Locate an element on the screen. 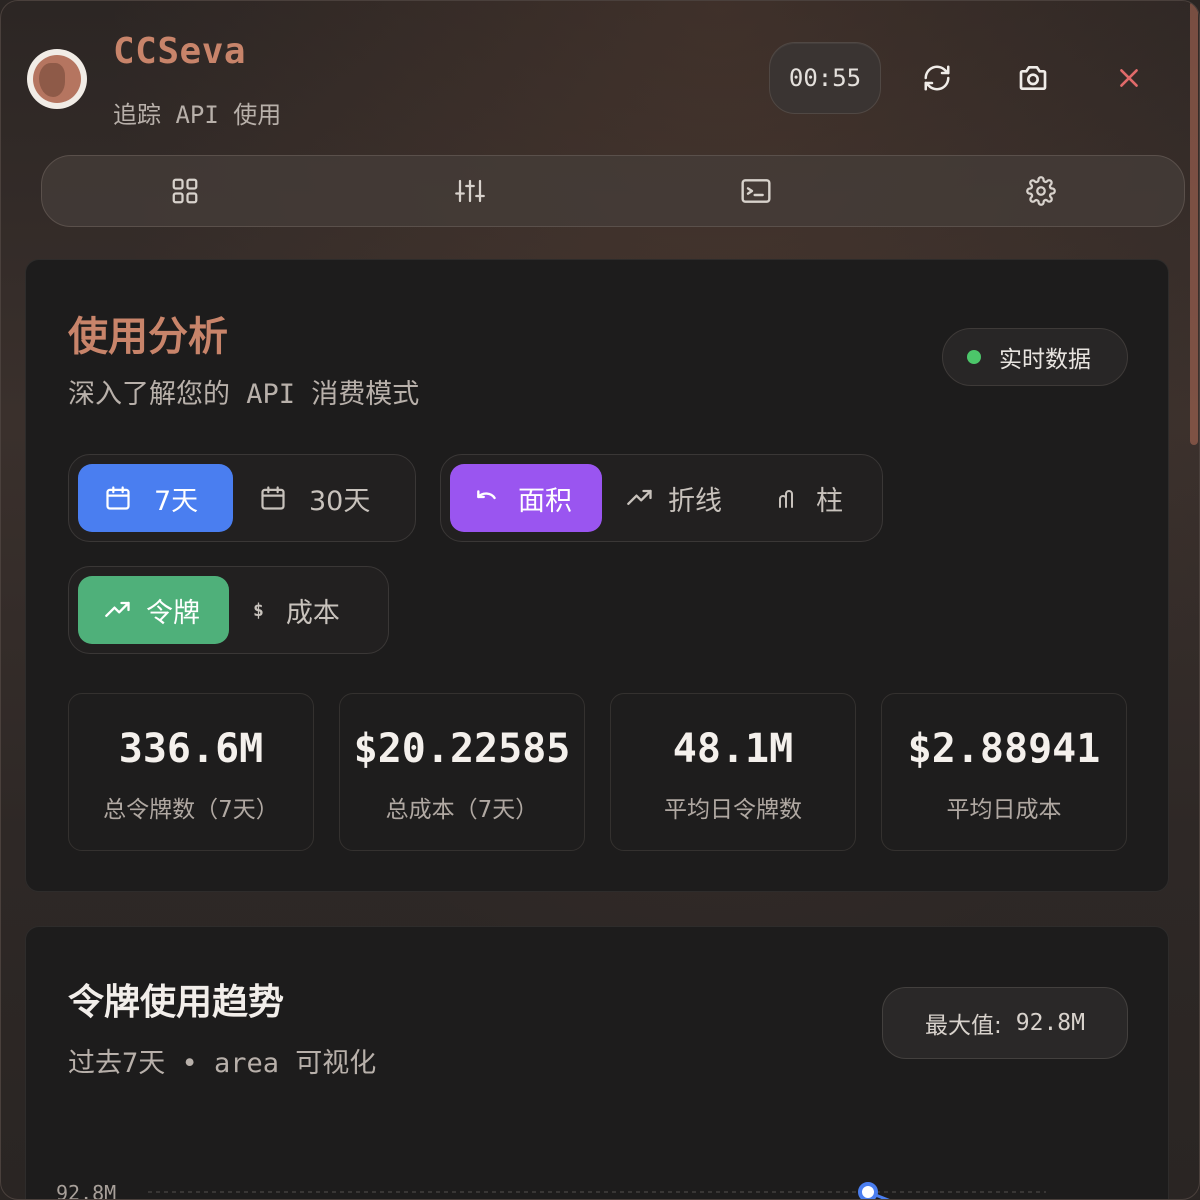 This screenshot has height=1200, width=1200. y-tick-label: 92.8M is located at coordinates (86, 1190).